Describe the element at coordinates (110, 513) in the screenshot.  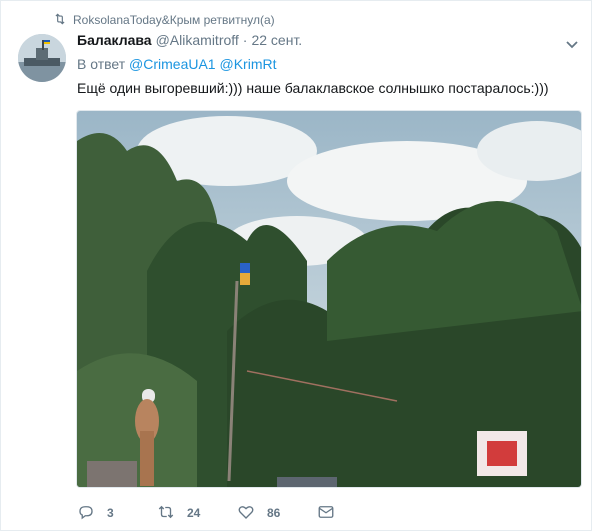
I see `reply-count: 3` at that location.